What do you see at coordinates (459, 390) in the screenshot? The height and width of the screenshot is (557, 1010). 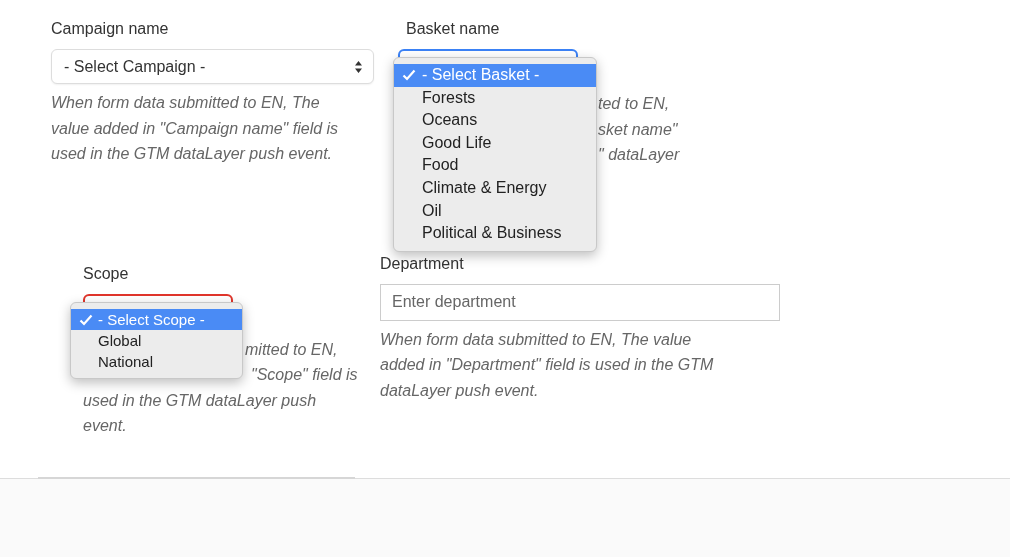 I see `help-text-line: dataLayer push event.` at bounding box center [459, 390].